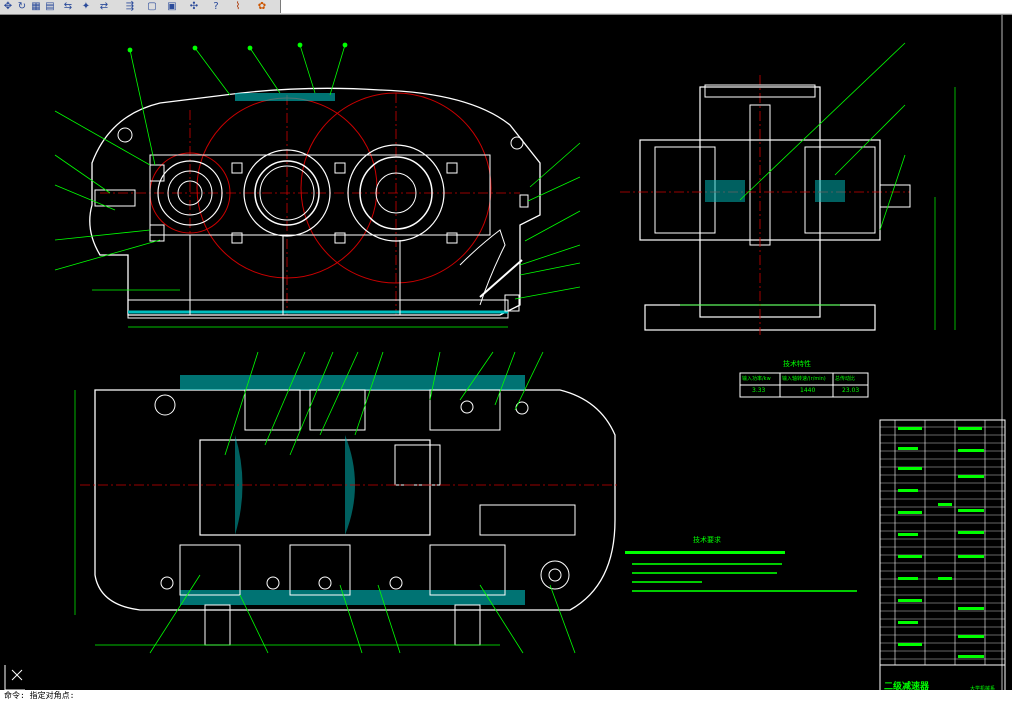  What do you see at coordinates (152, 7) in the screenshot?
I see `pan-icon: ▢` at bounding box center [152, 7].